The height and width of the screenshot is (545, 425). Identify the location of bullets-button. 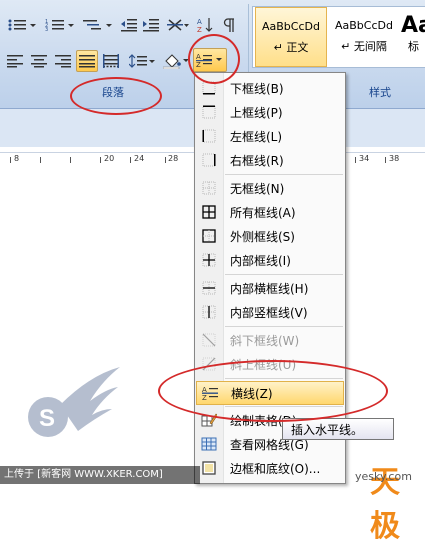
(22, 25).